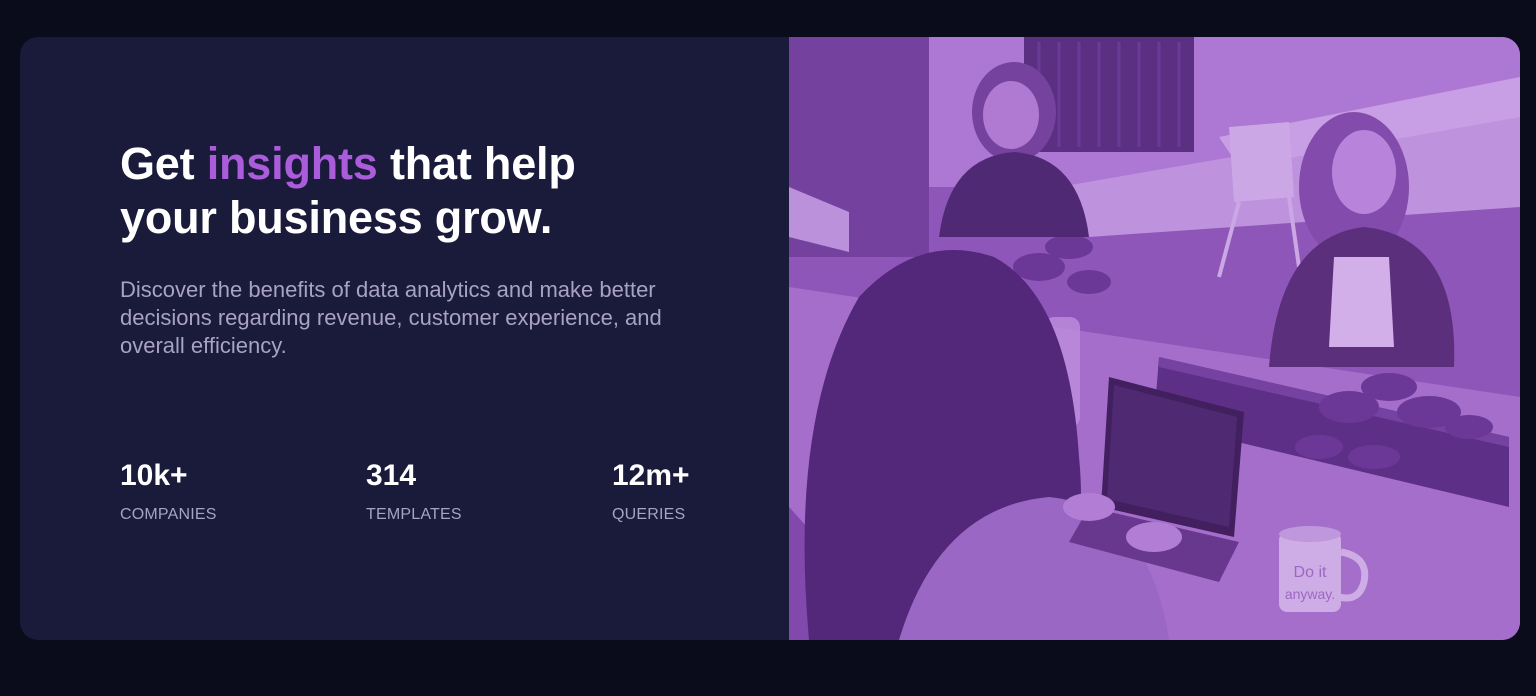  I want to click on stat-queries: 12m+ QUERIES, so click(651, 491).